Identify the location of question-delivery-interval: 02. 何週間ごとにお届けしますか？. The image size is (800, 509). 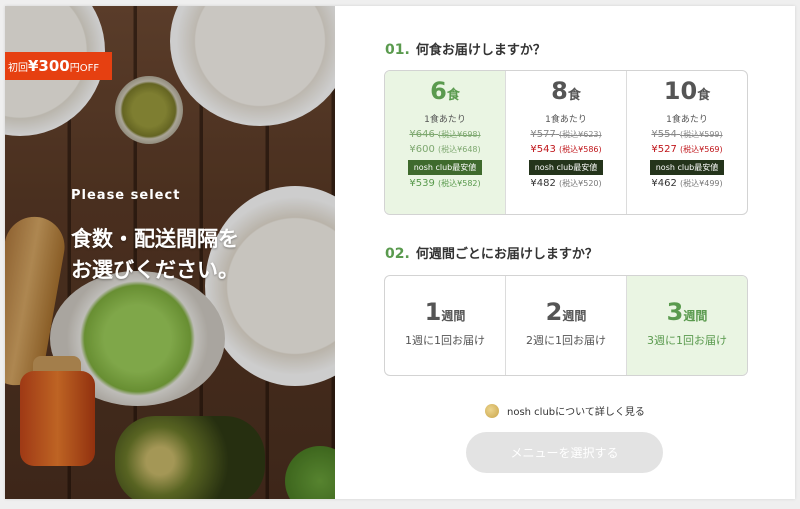
(491, 252).